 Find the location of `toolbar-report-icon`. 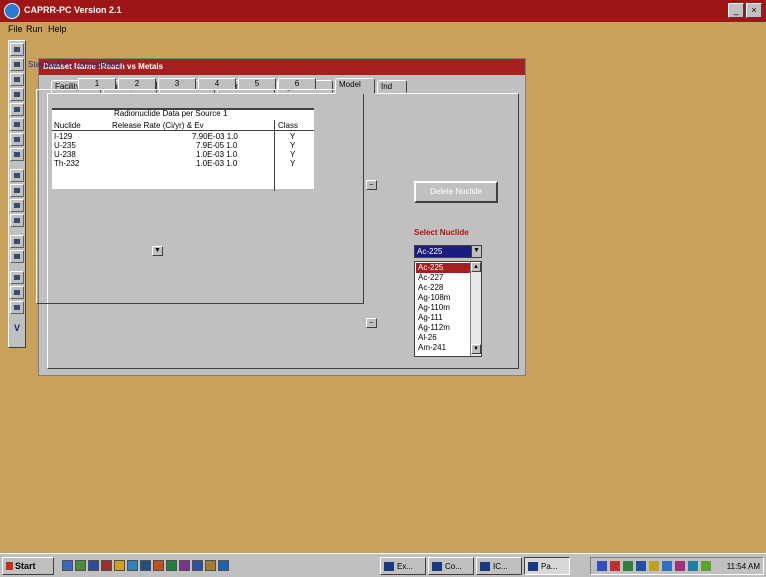

toolbar-report-icon is located at coordinates (17, 220).